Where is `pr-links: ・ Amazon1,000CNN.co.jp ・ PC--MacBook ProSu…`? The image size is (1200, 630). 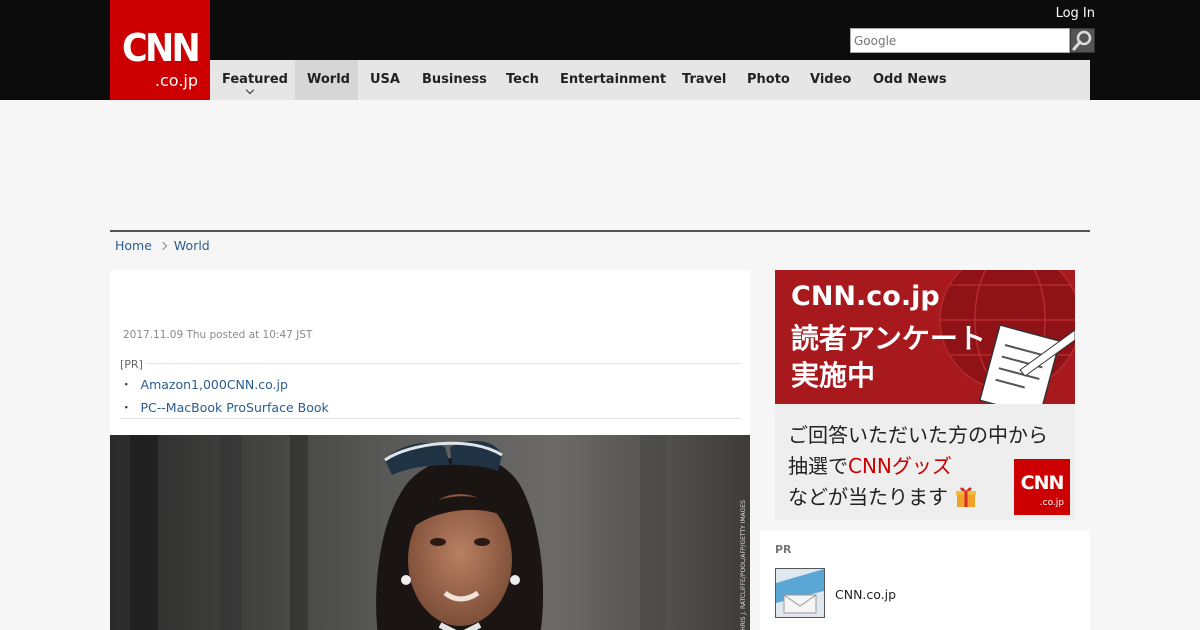
pr-links: ・ Amazon1,000CNN.co.jp ・ PC--MacBook ProSu… is located at coordinates (224, 397).